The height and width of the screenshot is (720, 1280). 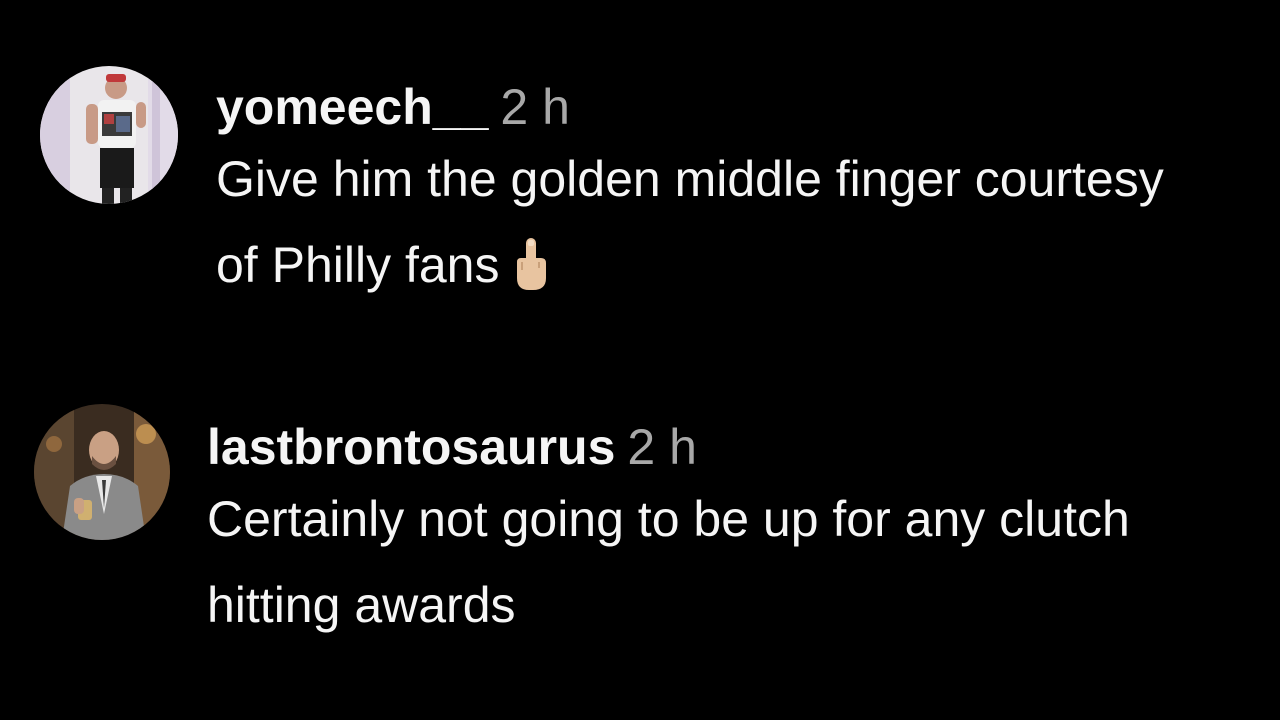 I want to click on user-avatar-standing-icon, so click(x=109, y=135).